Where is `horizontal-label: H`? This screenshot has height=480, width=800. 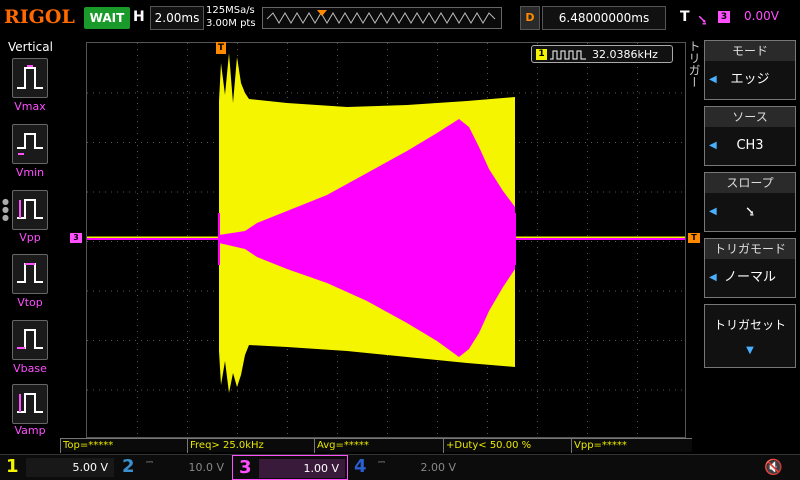 horizontal-label: H is located at coordinates (139, 17).